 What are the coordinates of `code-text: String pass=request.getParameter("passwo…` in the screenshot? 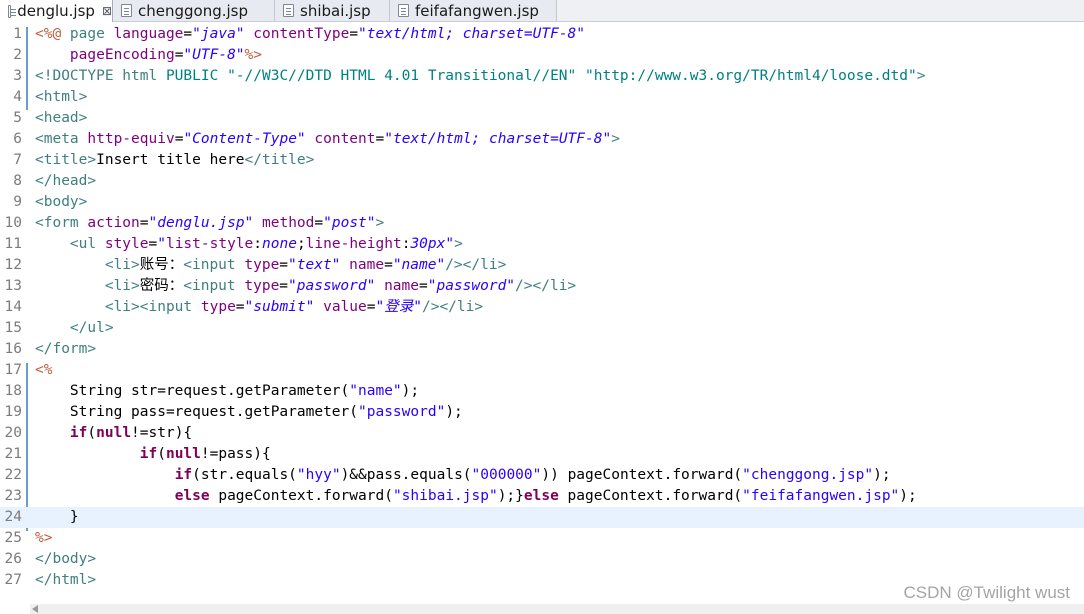 It's located at (249, 412).